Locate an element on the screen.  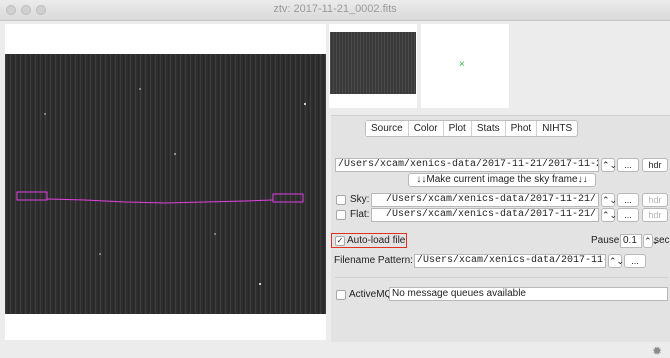
activemq-checkbox is located at coordinates (341, 295).